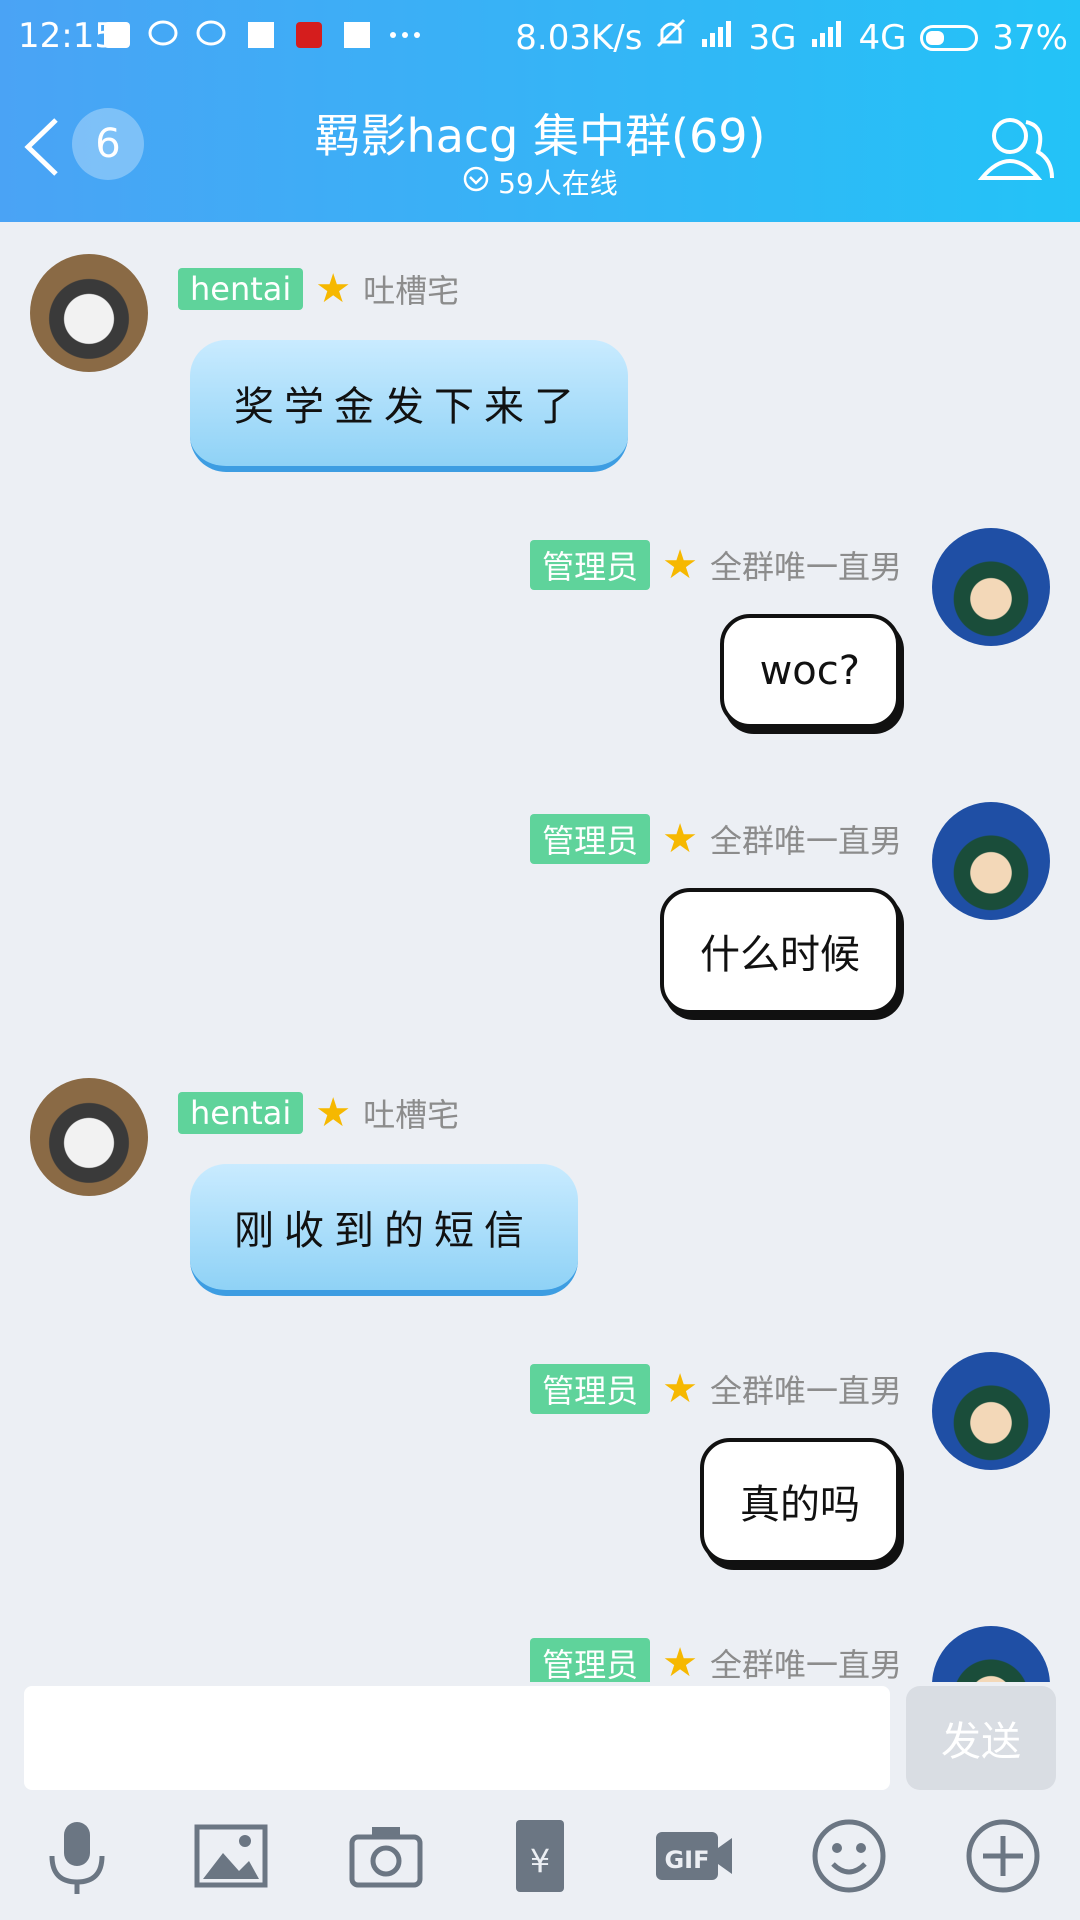 The image size is (1080, 1920). I want to click on more-notifications-icon, so click(405, 35).